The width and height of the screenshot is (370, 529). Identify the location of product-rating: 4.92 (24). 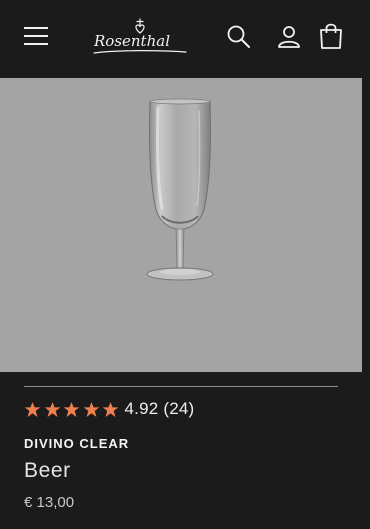
(109, 409).